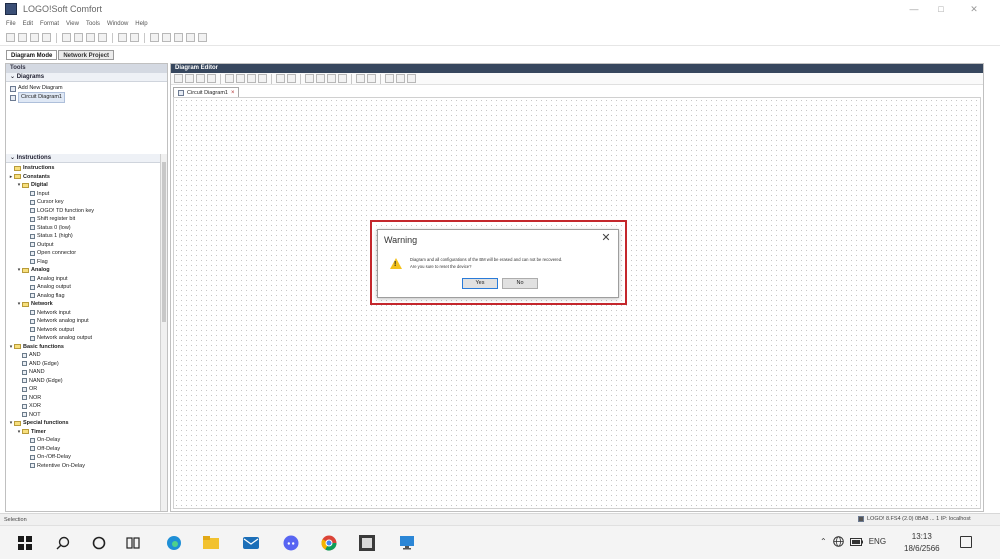 The width and height of the screenshot is (1000, 559). What do you see at coordinates (46, 37) in the screenshot?
I see `print-icon` at bounding box center [46, 37].